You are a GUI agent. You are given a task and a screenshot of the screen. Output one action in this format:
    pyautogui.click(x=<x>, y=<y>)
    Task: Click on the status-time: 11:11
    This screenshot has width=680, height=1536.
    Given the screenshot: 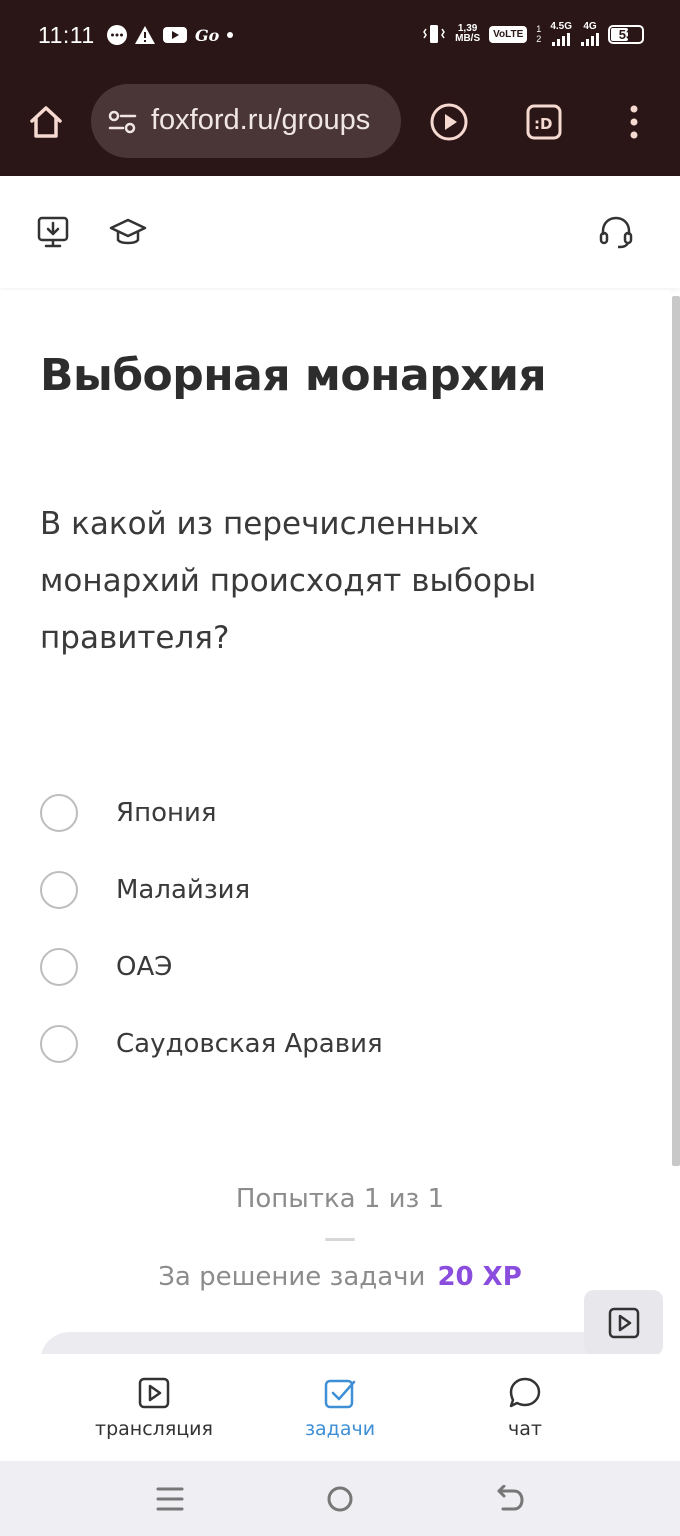 What is the action you would take?
    pyautogui.click(x=66, y=35)
    